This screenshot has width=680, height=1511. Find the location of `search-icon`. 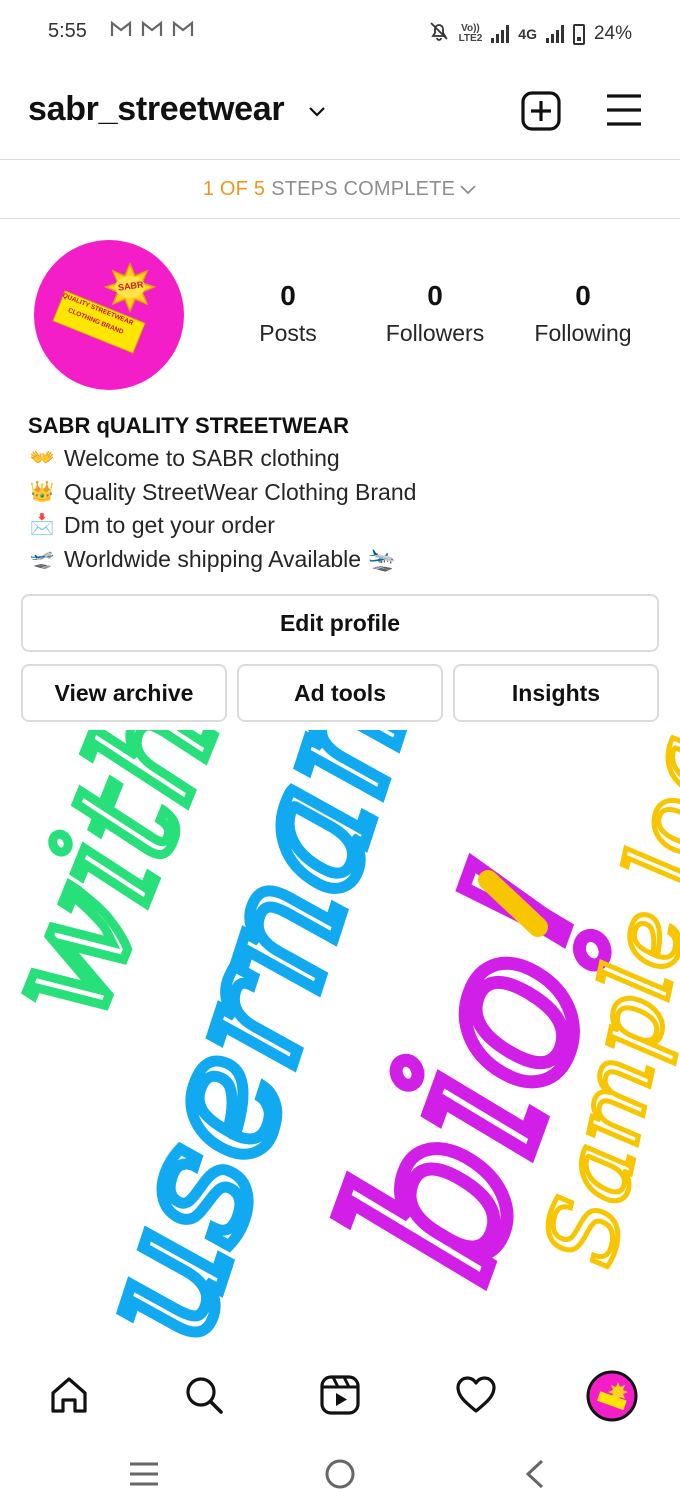

search-icon is located at coordinates (204, 1397).